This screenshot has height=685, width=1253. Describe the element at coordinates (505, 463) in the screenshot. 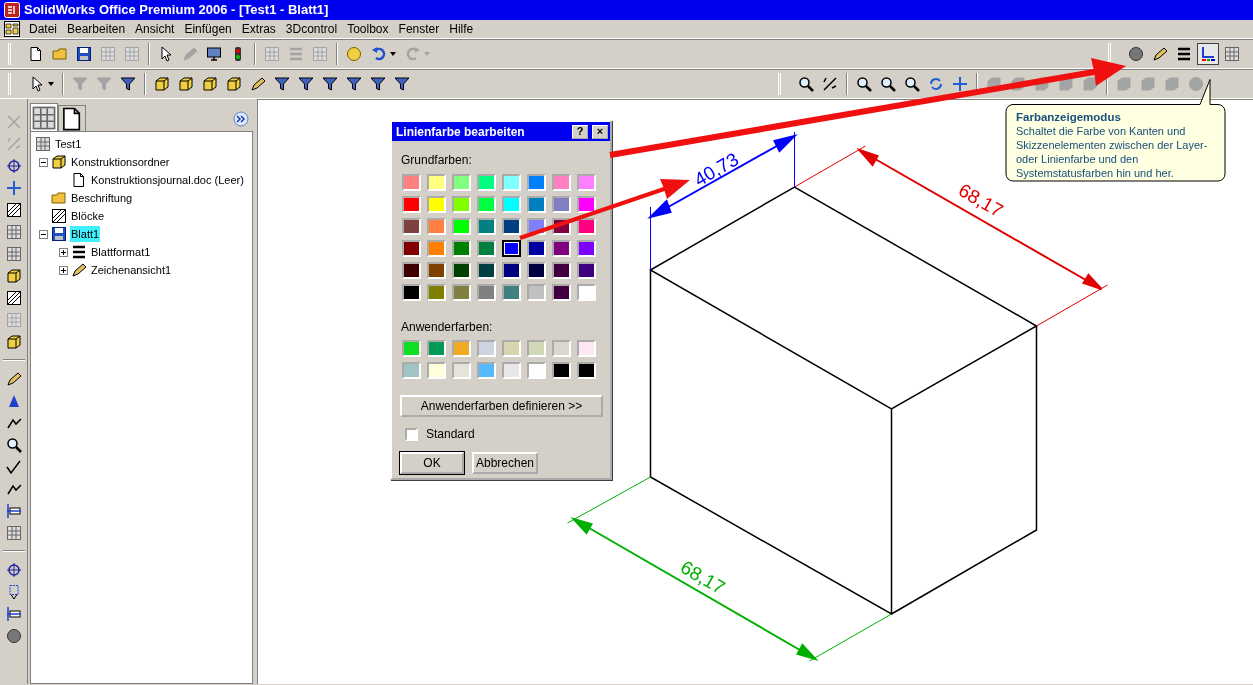

I see `cancel-button: Abbrechen` at that location.